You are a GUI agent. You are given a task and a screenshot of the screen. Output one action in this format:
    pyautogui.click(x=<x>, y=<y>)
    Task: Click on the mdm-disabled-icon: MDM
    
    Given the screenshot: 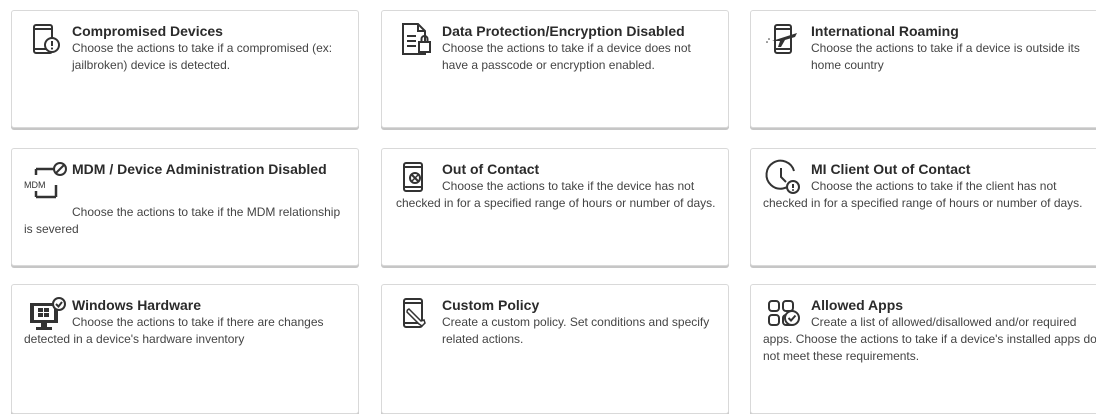 What is the action you would take?
    pyautogui.click(x=46, y=181)
    